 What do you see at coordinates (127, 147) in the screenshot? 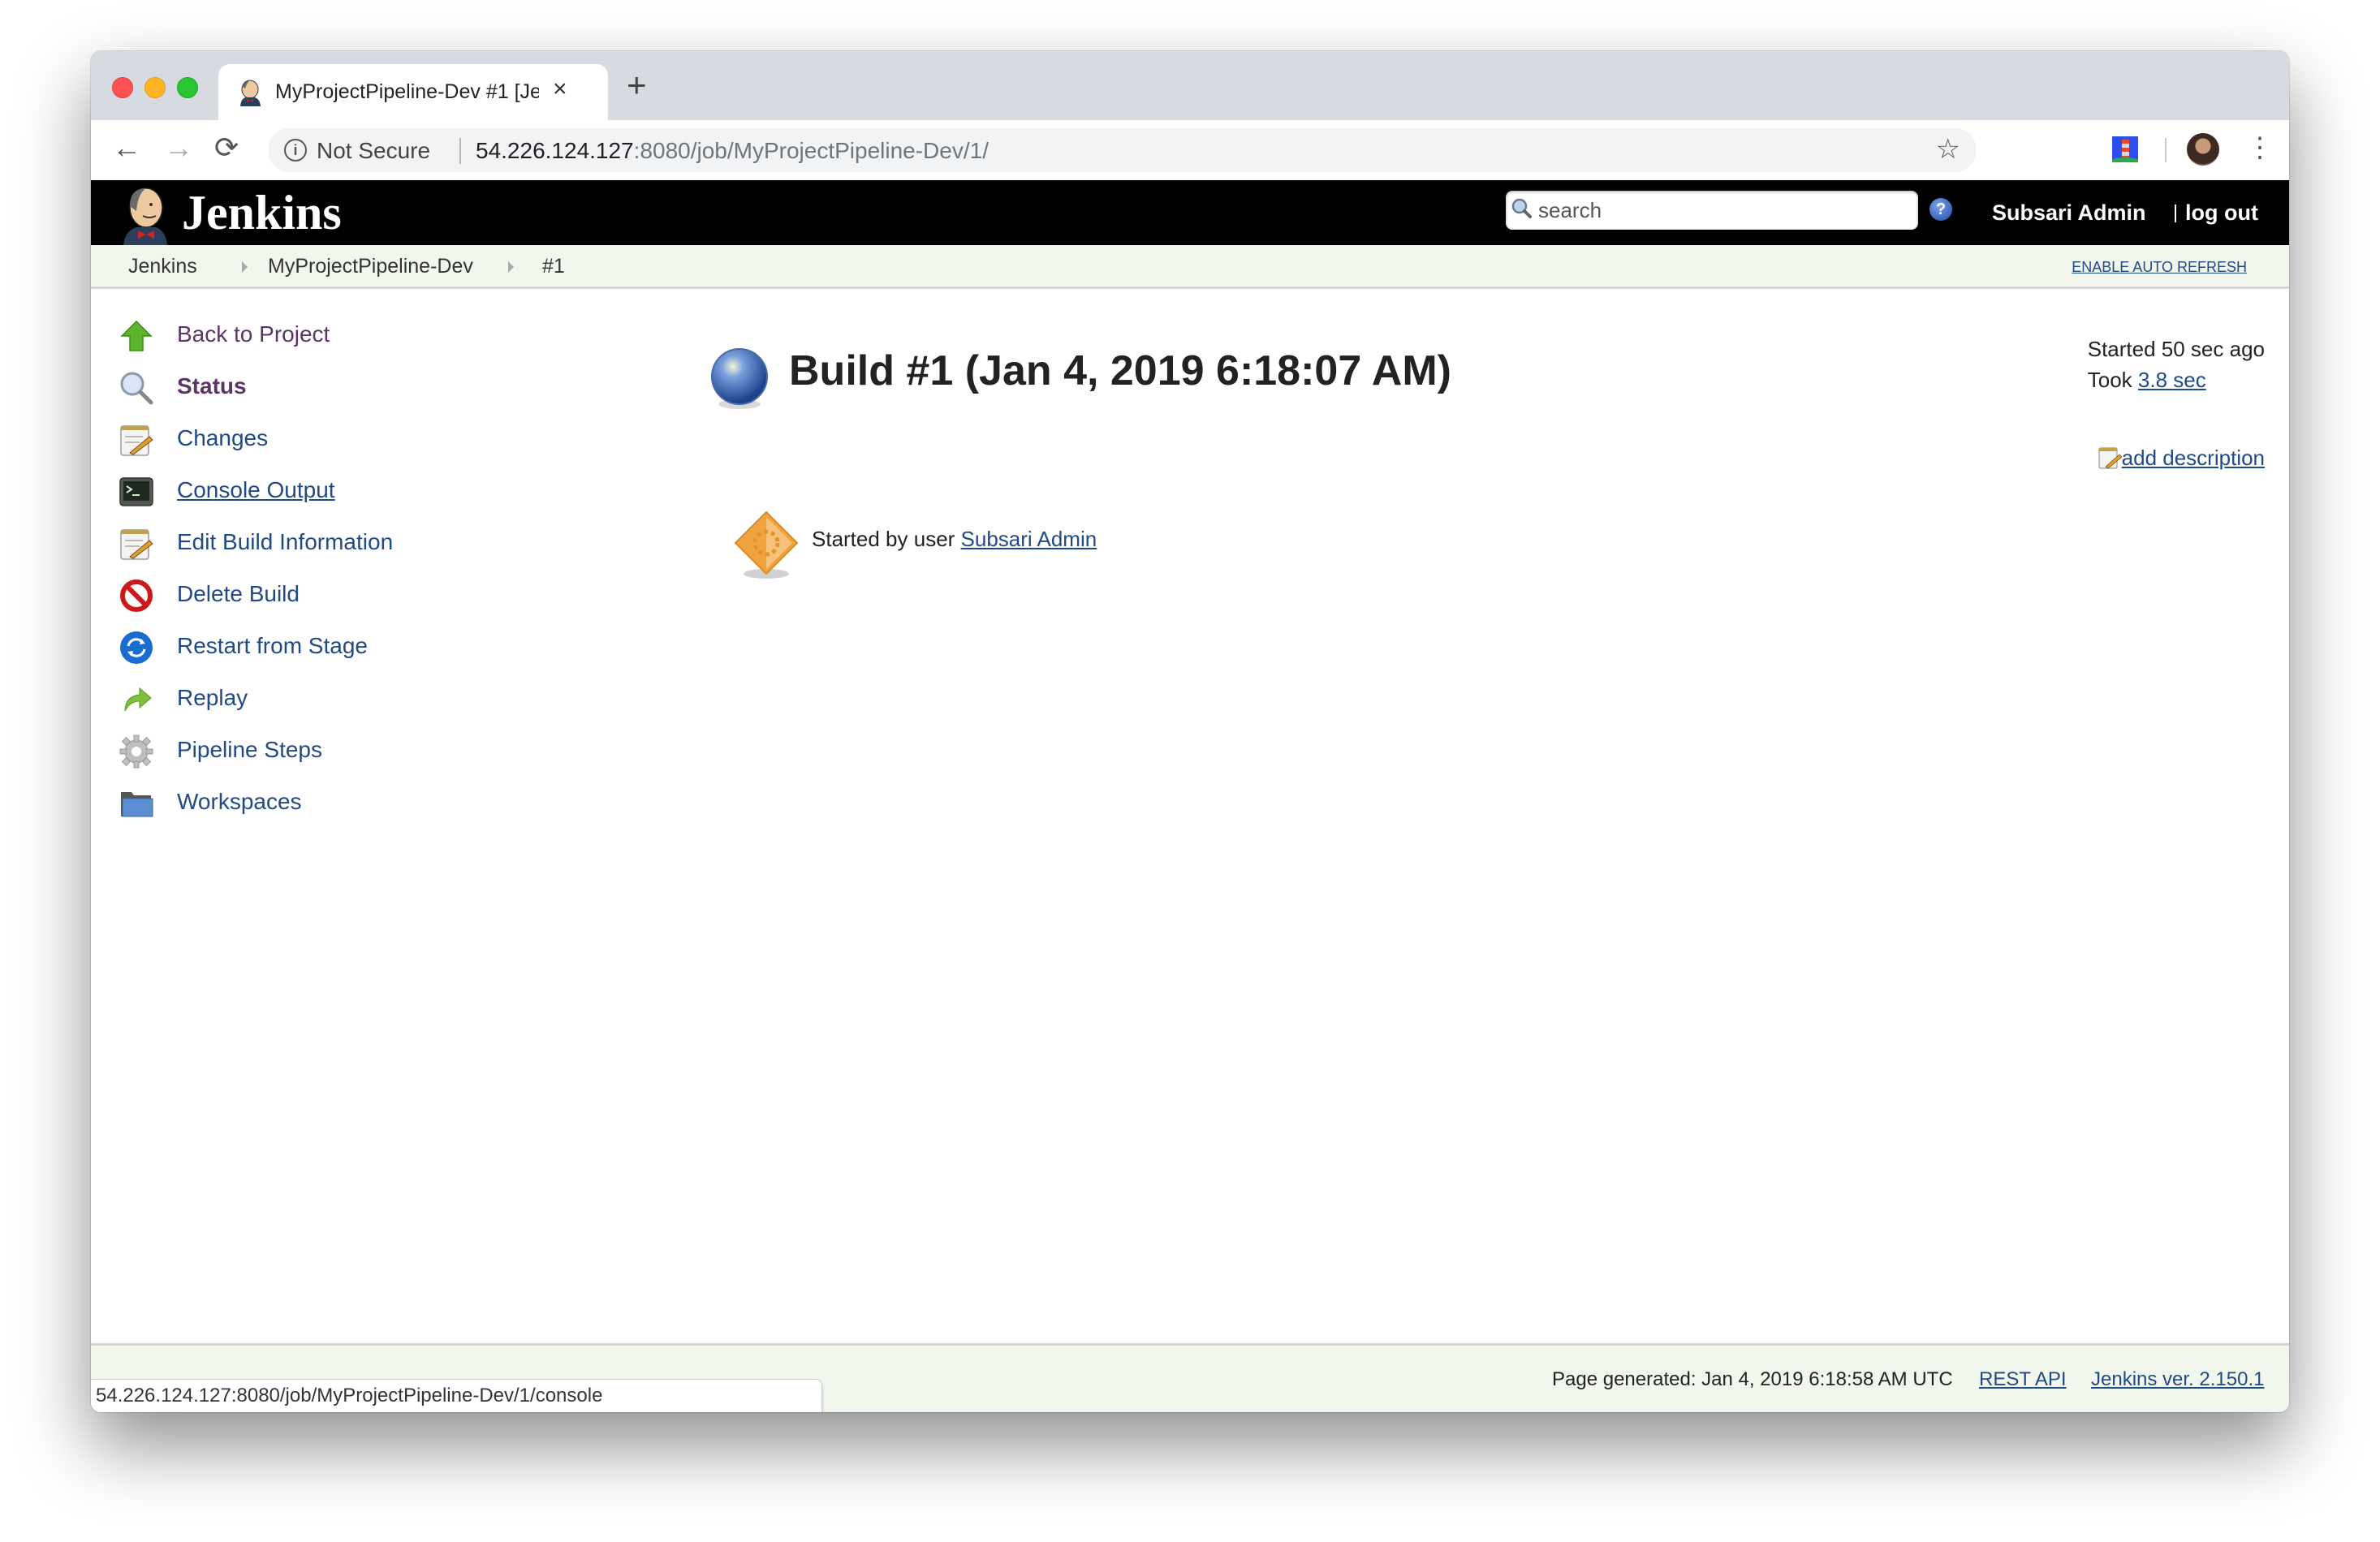
I see `back-button: ←` at bounding box center [127, 147].